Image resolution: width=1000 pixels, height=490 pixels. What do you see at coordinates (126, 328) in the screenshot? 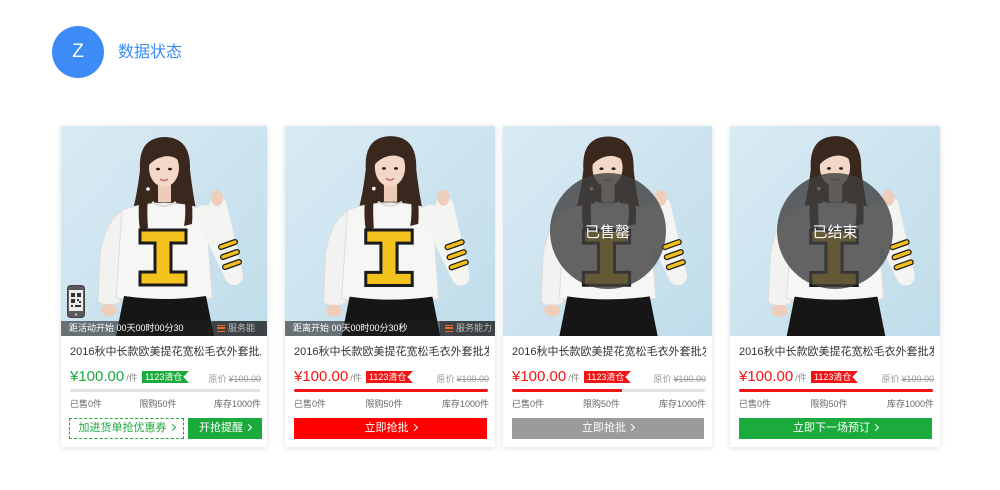
I see `countdown-text: 距活动开始 00天00时00分30` at bounding box center [126, 328].